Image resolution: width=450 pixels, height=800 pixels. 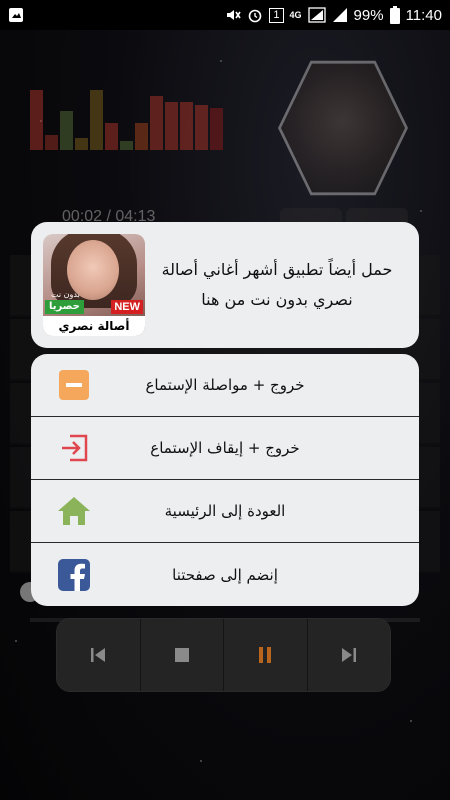 I want to click on facebook-icon, so click(x=74, y=575).